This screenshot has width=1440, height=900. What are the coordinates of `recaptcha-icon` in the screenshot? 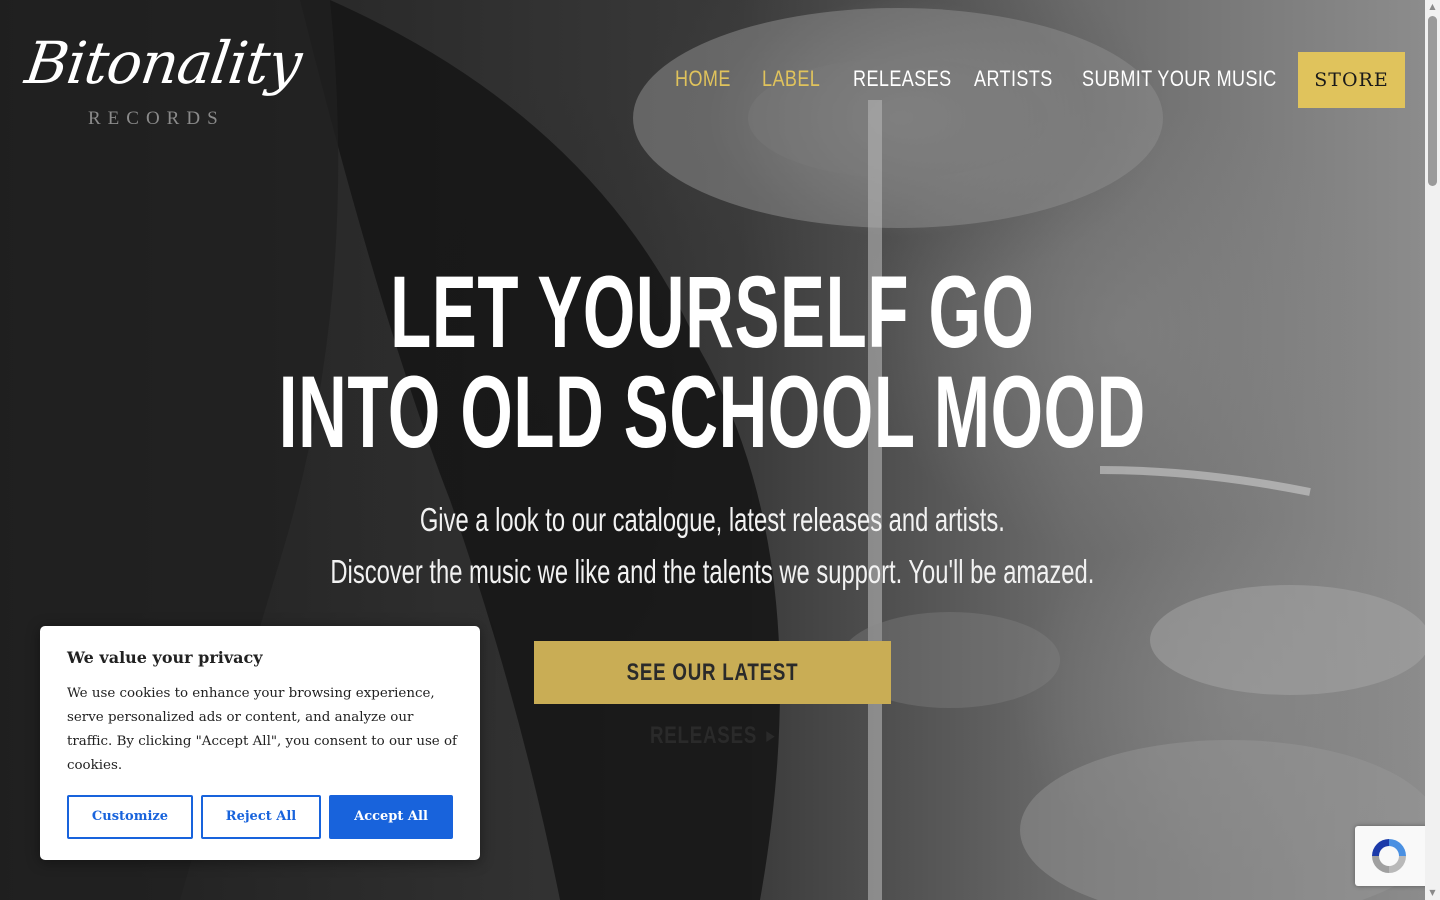 It's located at (1389, 856).